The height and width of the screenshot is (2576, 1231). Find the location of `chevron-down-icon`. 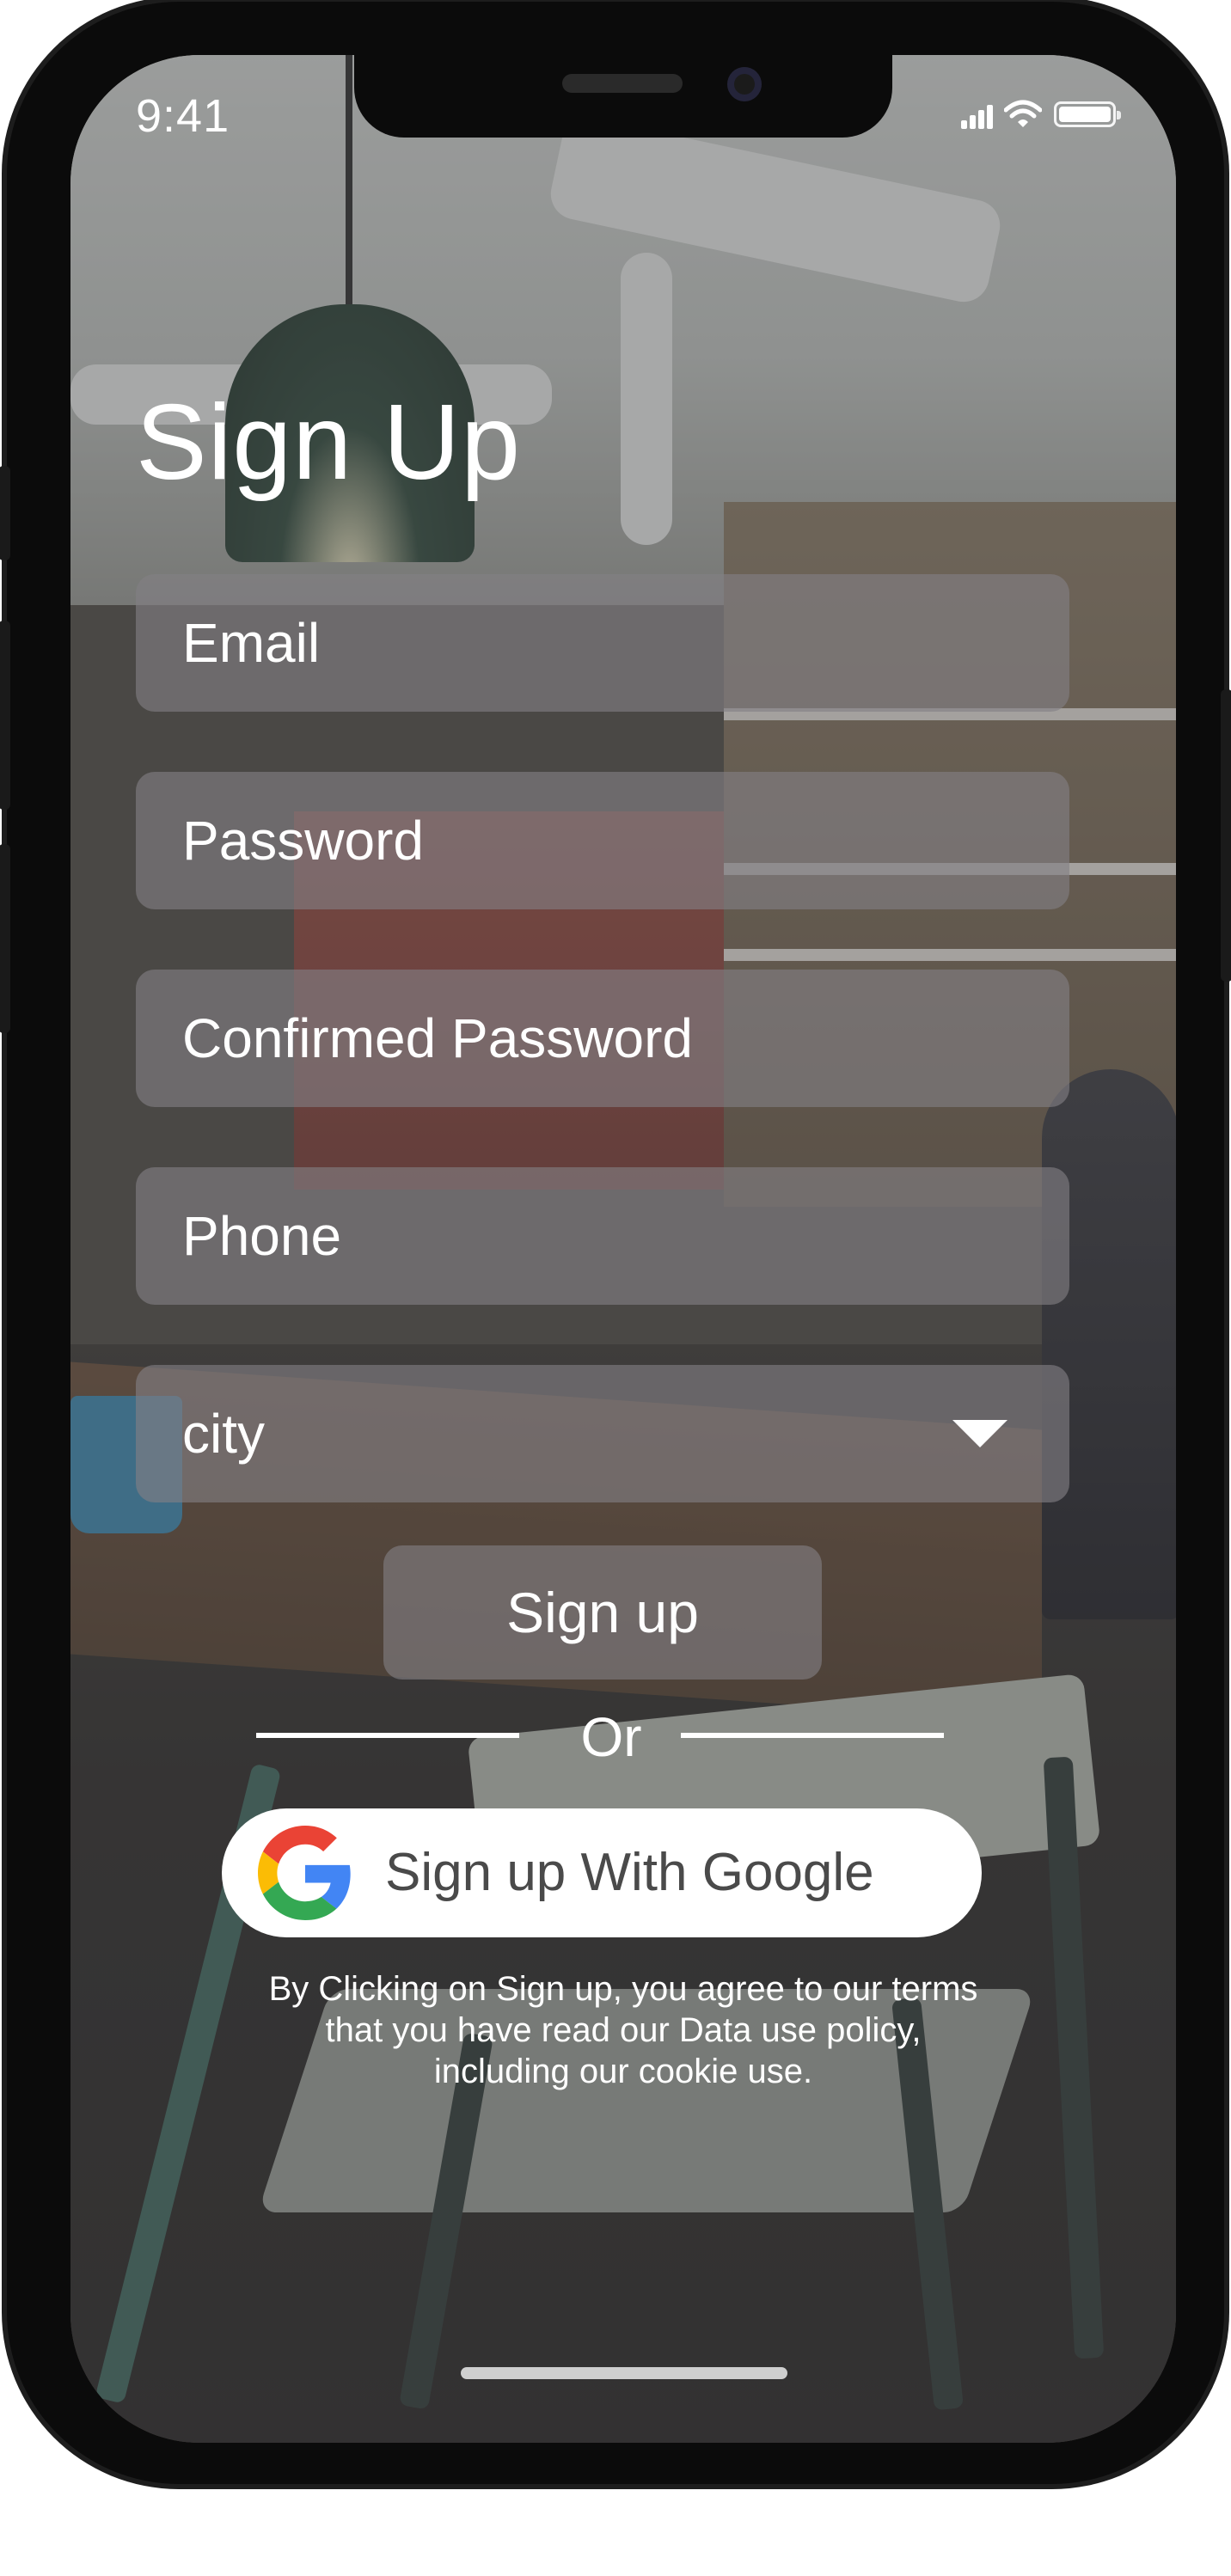

chevron-down-icon is located at coordinates (980, 1433).